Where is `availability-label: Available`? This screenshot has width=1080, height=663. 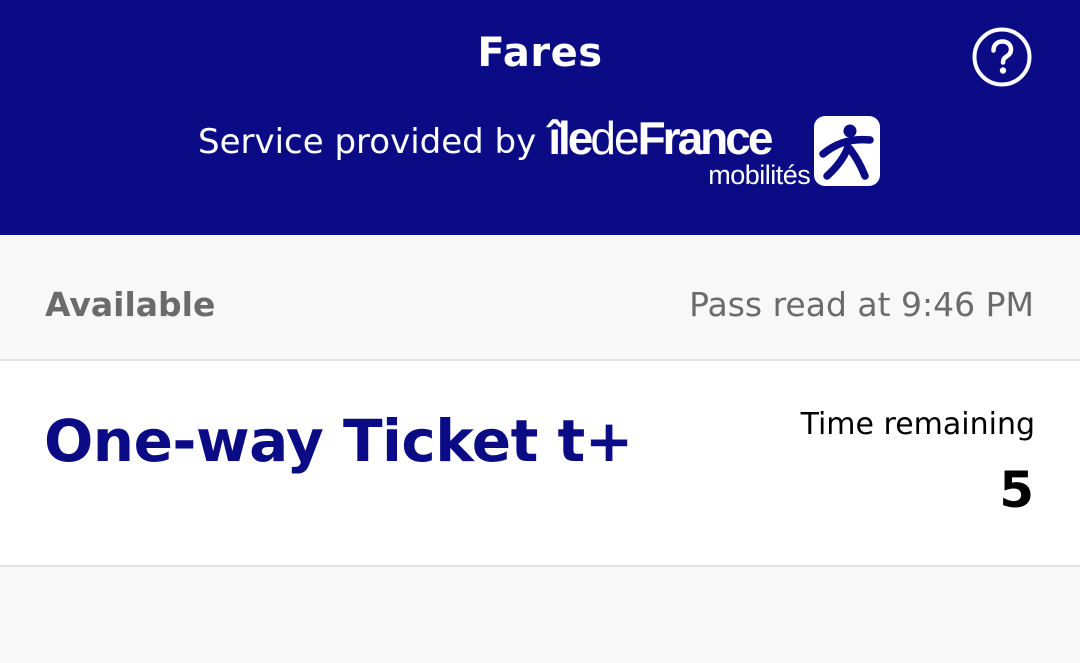 availability-label: Available is located at coordinates (130, 304).